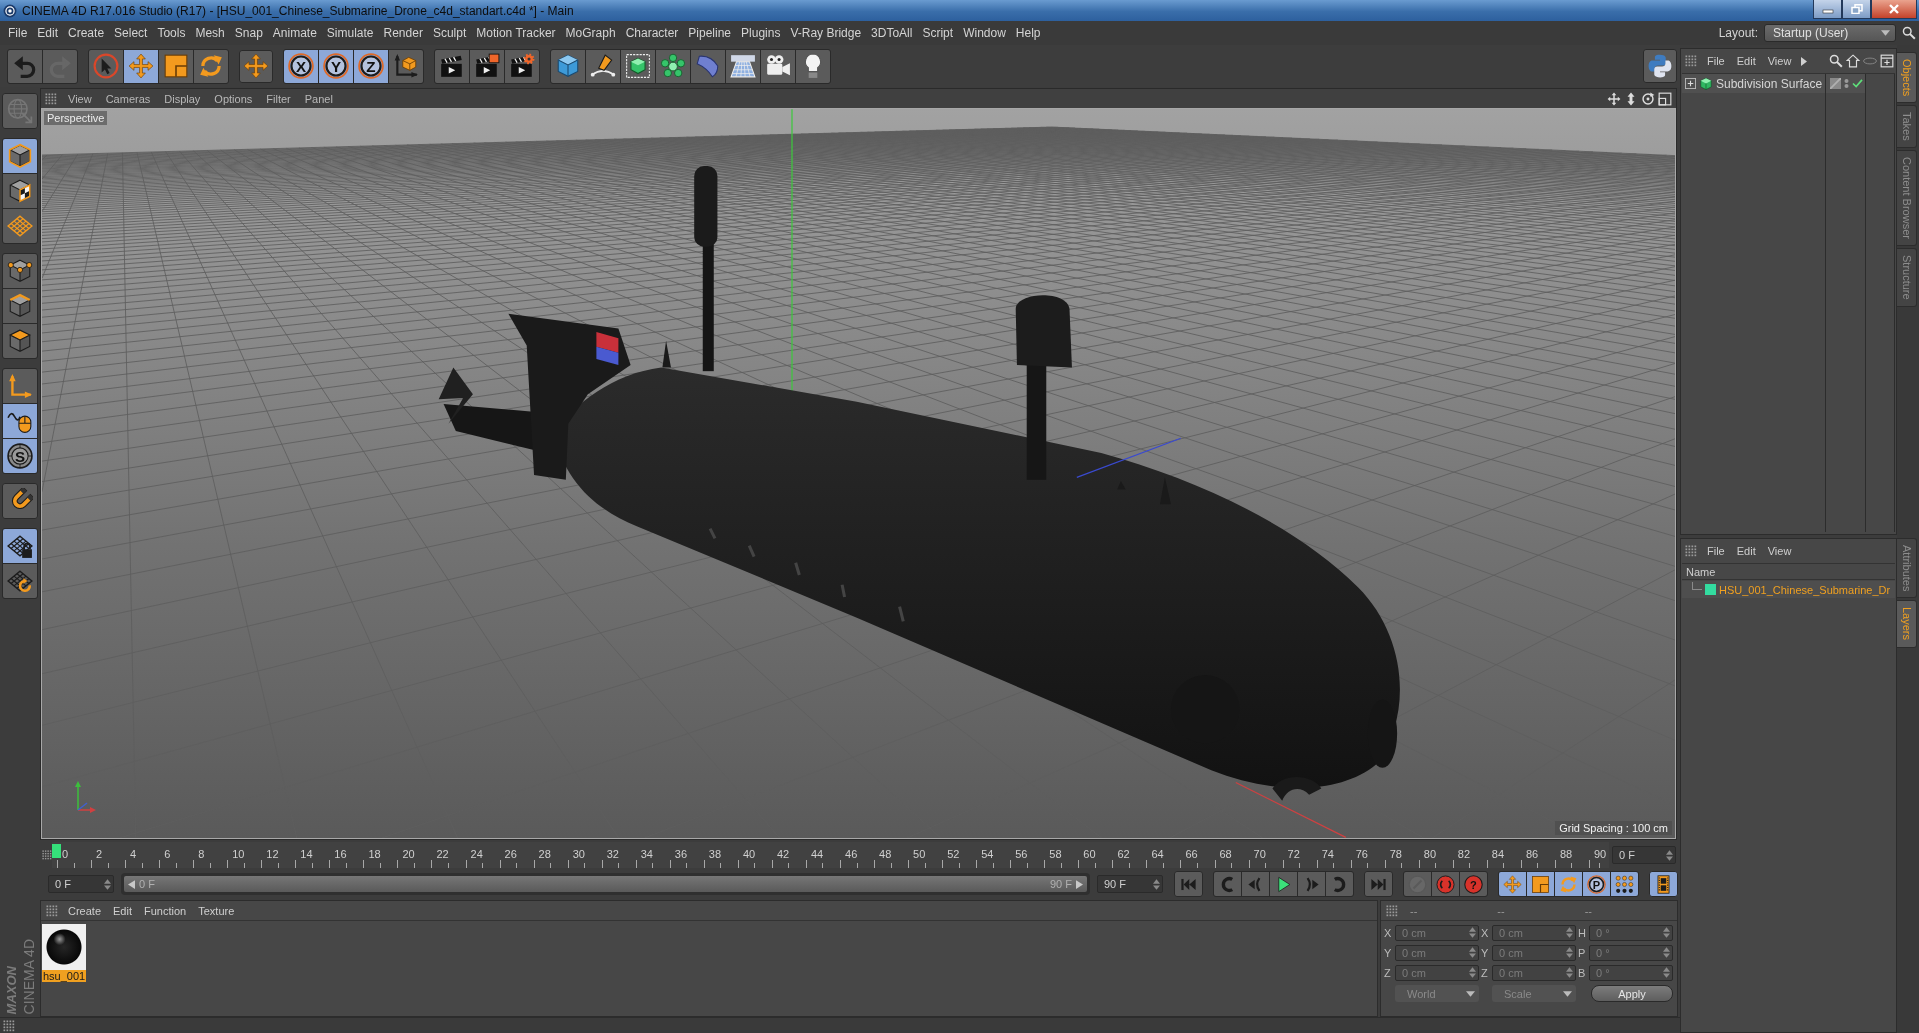 This screenshot has width=1919, height=1033. Describe the element at coordinates (106, 66) in the screenshot. I see `select-tool-button` at that location.